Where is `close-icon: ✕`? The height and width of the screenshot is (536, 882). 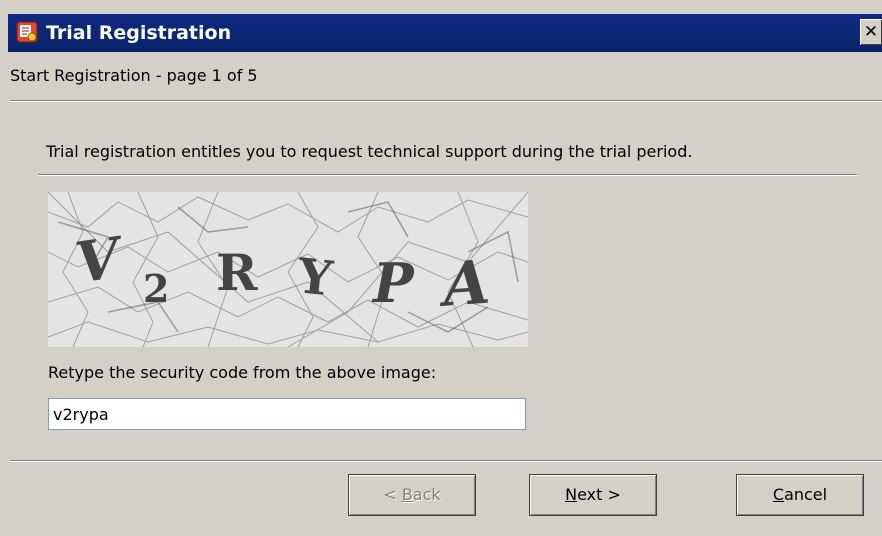 close-icon: ✕ is located at coordinates (871, 32).